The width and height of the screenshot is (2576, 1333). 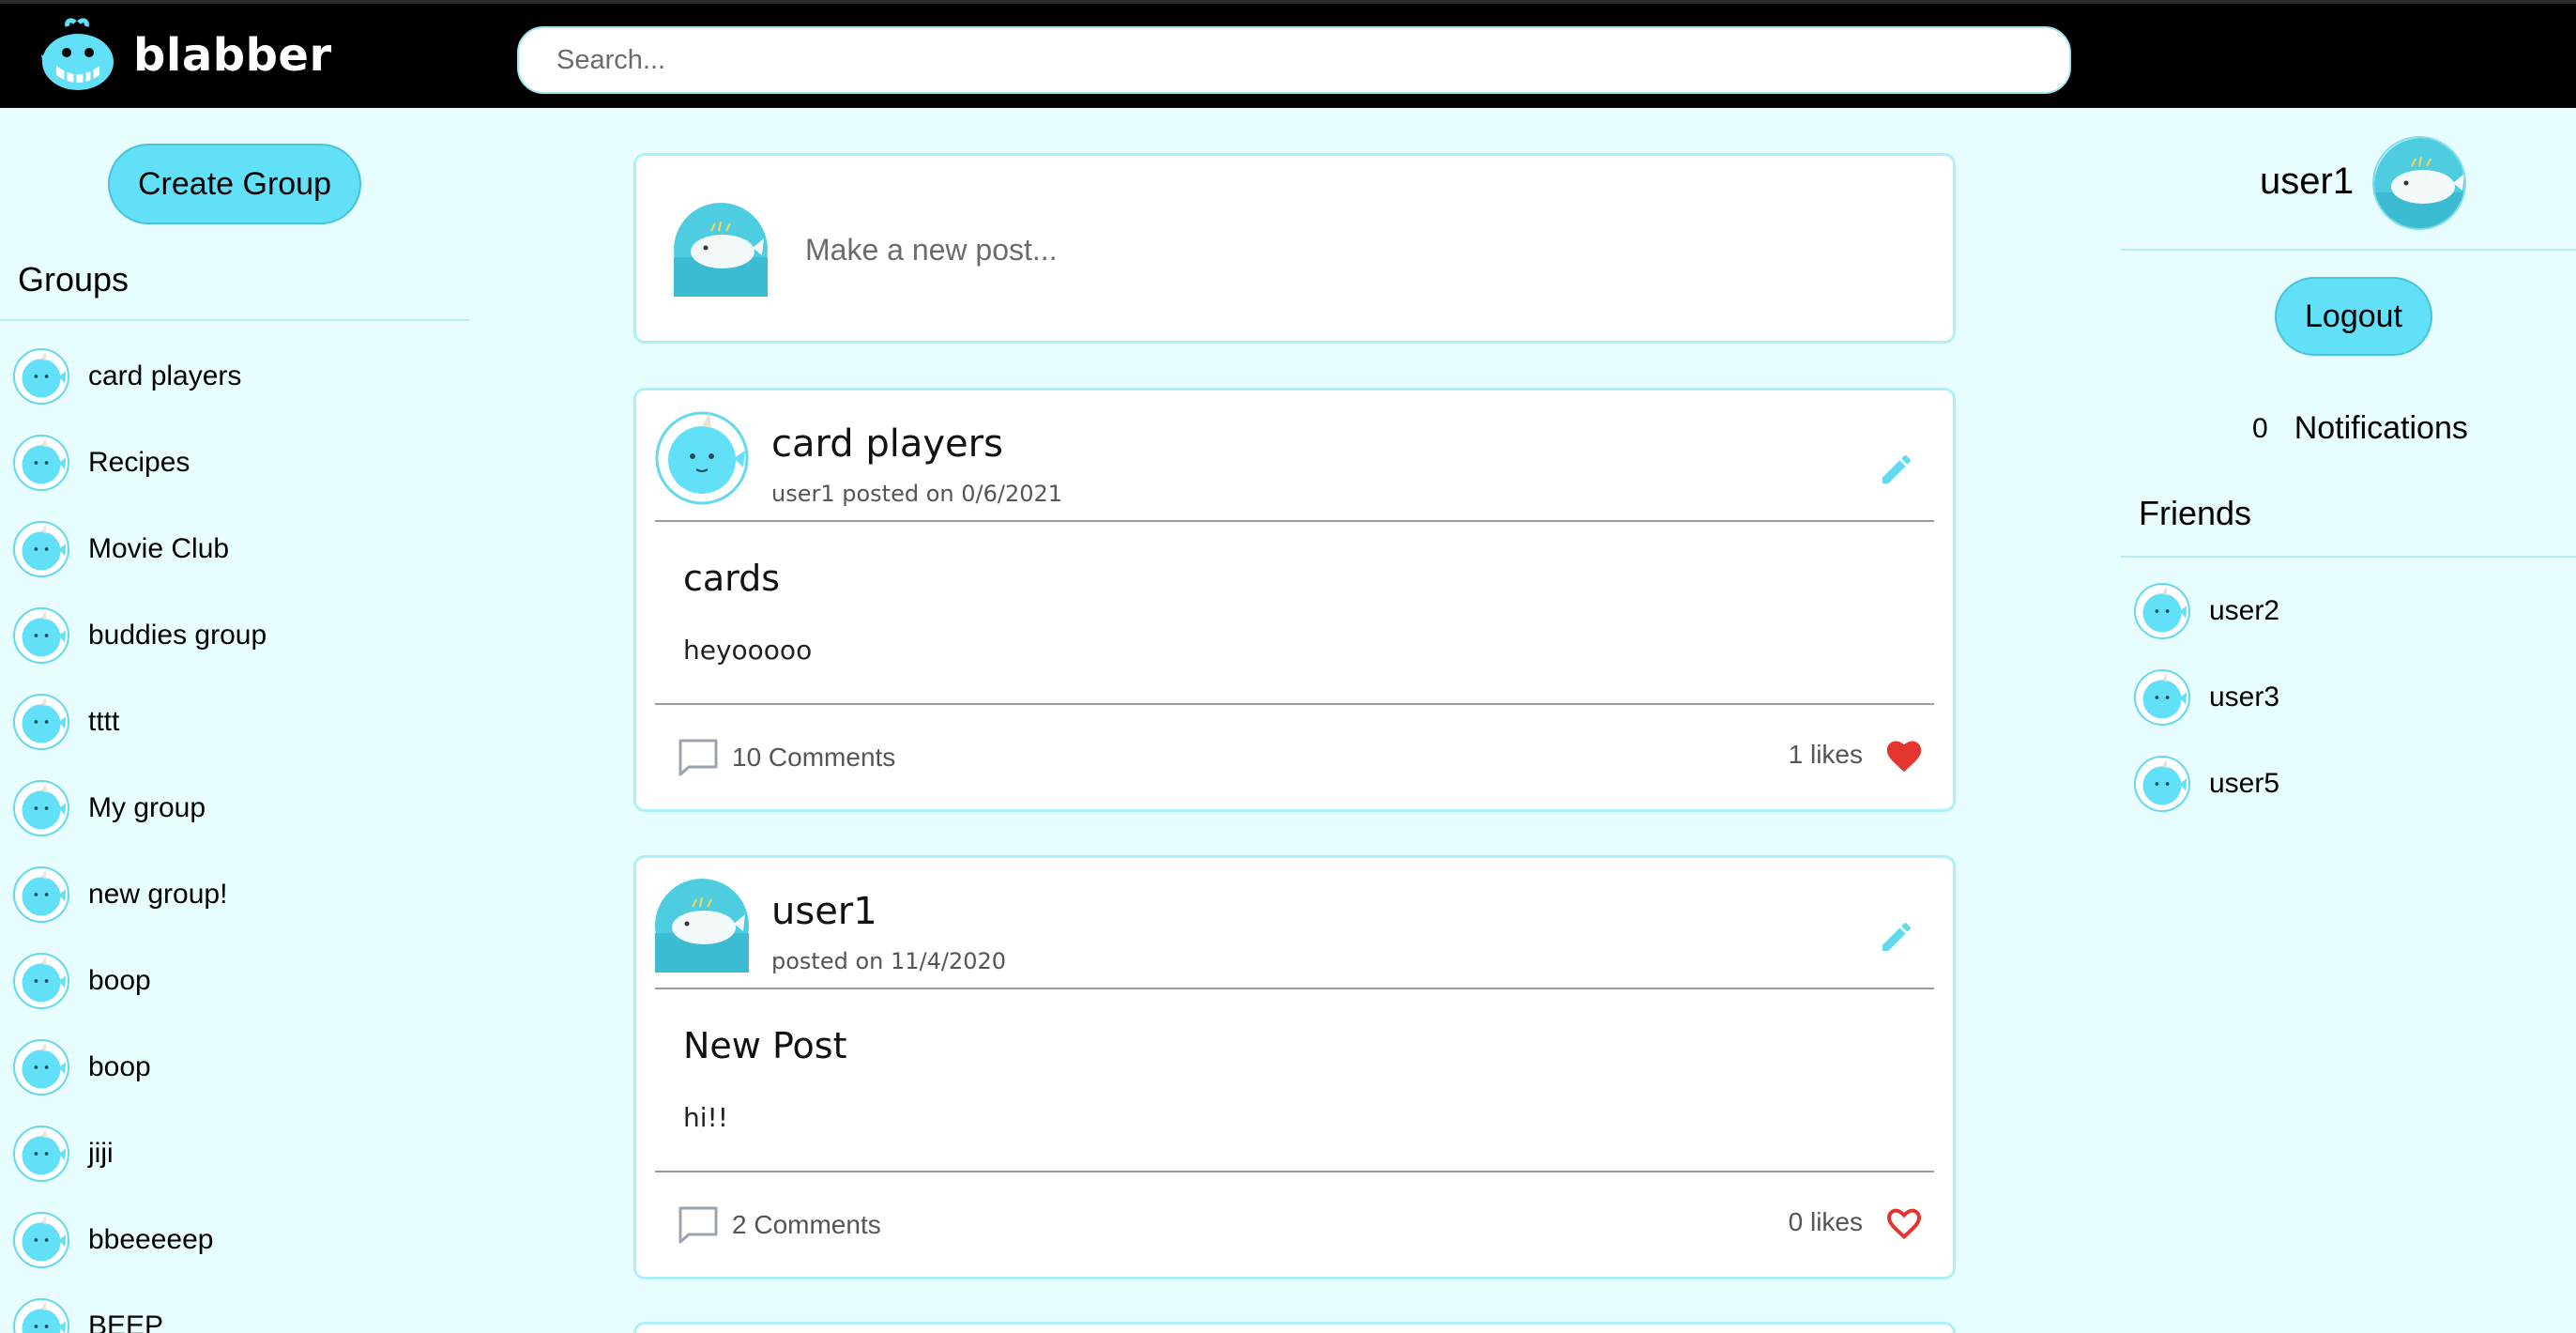 What do you see at coordinates (1904, 755) in the screenshot?
I see `heart-filled-icon` at bounding box center [1904, 755].